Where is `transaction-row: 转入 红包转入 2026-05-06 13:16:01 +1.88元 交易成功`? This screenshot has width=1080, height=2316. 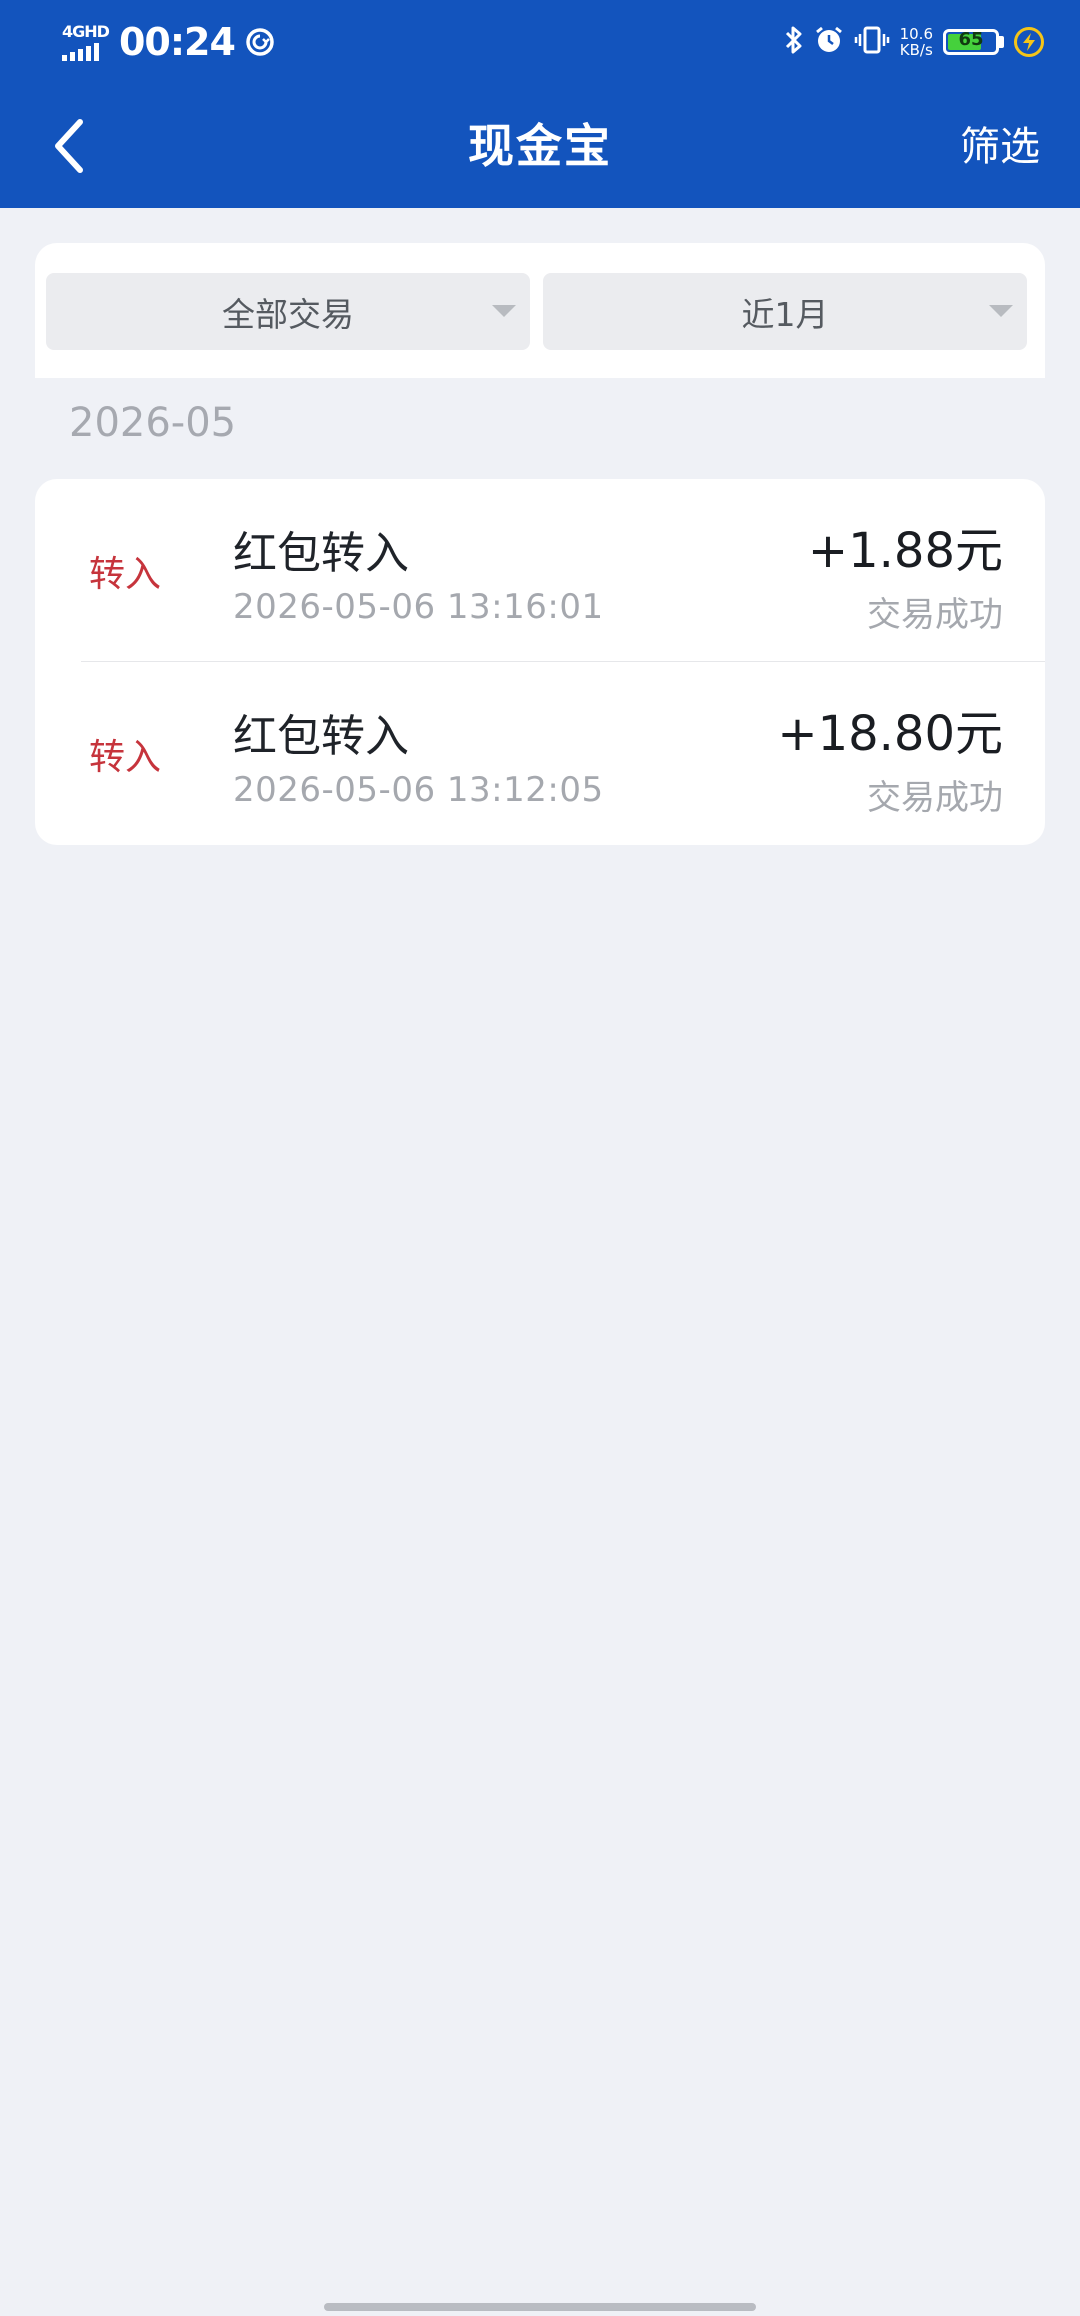 transaction-row: 转入 红包转入 2026-05-06 13:16:01 +1.88元 交易成功 is located at coordinates (540, 570).